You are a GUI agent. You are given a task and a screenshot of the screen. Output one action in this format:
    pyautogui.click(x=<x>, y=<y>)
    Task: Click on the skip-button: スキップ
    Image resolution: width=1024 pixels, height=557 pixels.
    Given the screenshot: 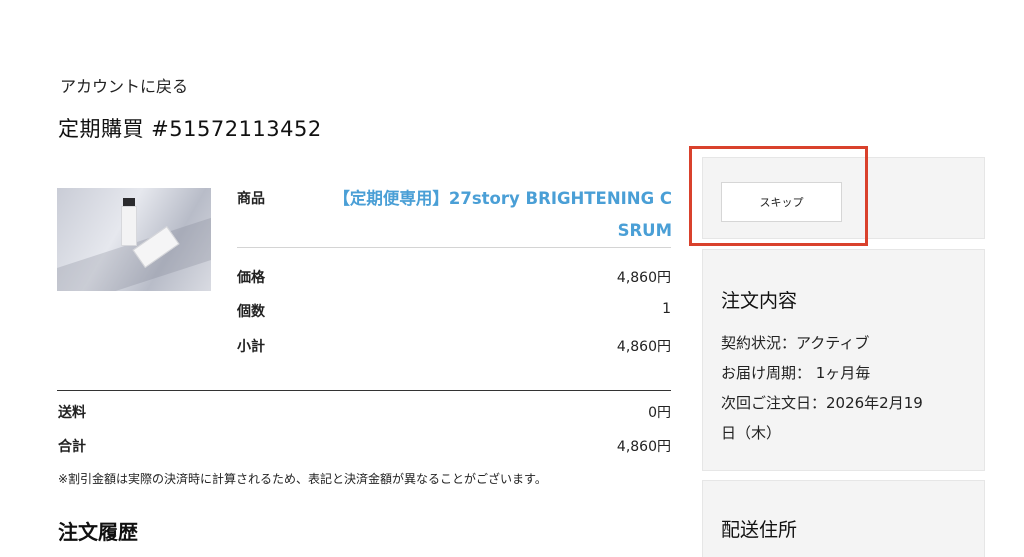 What is the action you would take?
    pyautogui.click(x=781, y=202)
    